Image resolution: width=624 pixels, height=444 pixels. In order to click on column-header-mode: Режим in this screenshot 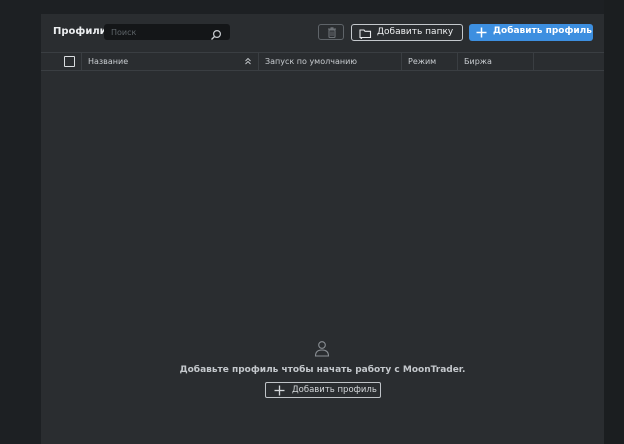, I will do `click(430, 61)`.